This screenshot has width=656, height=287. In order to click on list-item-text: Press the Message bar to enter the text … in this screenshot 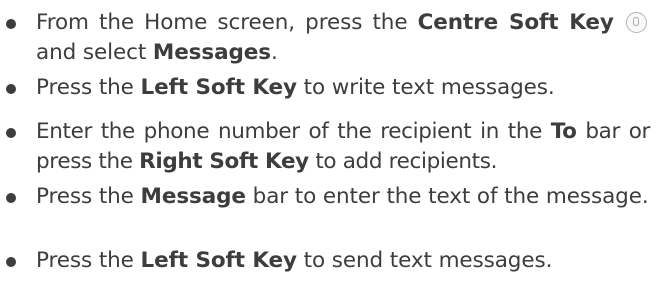, I will do `click(342, 196)`.